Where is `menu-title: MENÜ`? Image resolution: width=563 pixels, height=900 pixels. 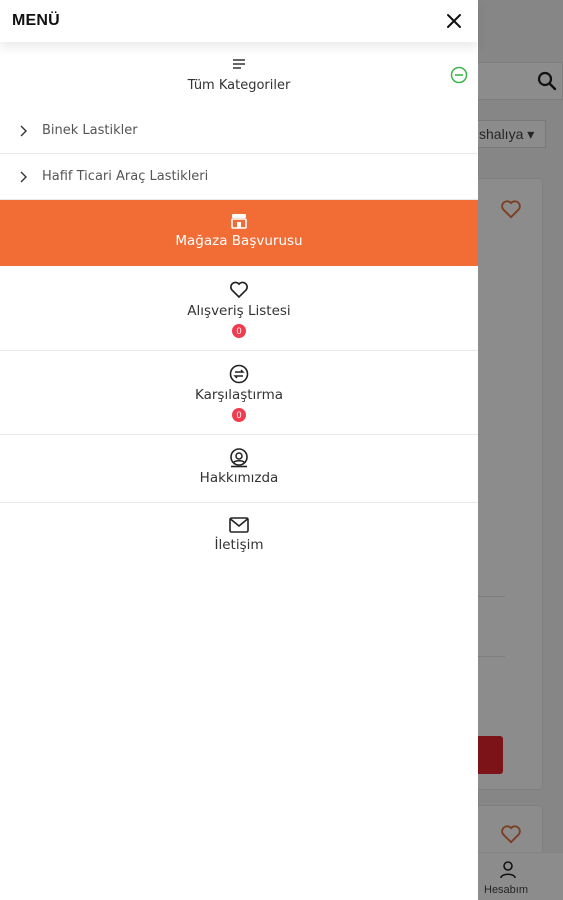 menu-title: MENÜ is located at coordinates (36, 20).